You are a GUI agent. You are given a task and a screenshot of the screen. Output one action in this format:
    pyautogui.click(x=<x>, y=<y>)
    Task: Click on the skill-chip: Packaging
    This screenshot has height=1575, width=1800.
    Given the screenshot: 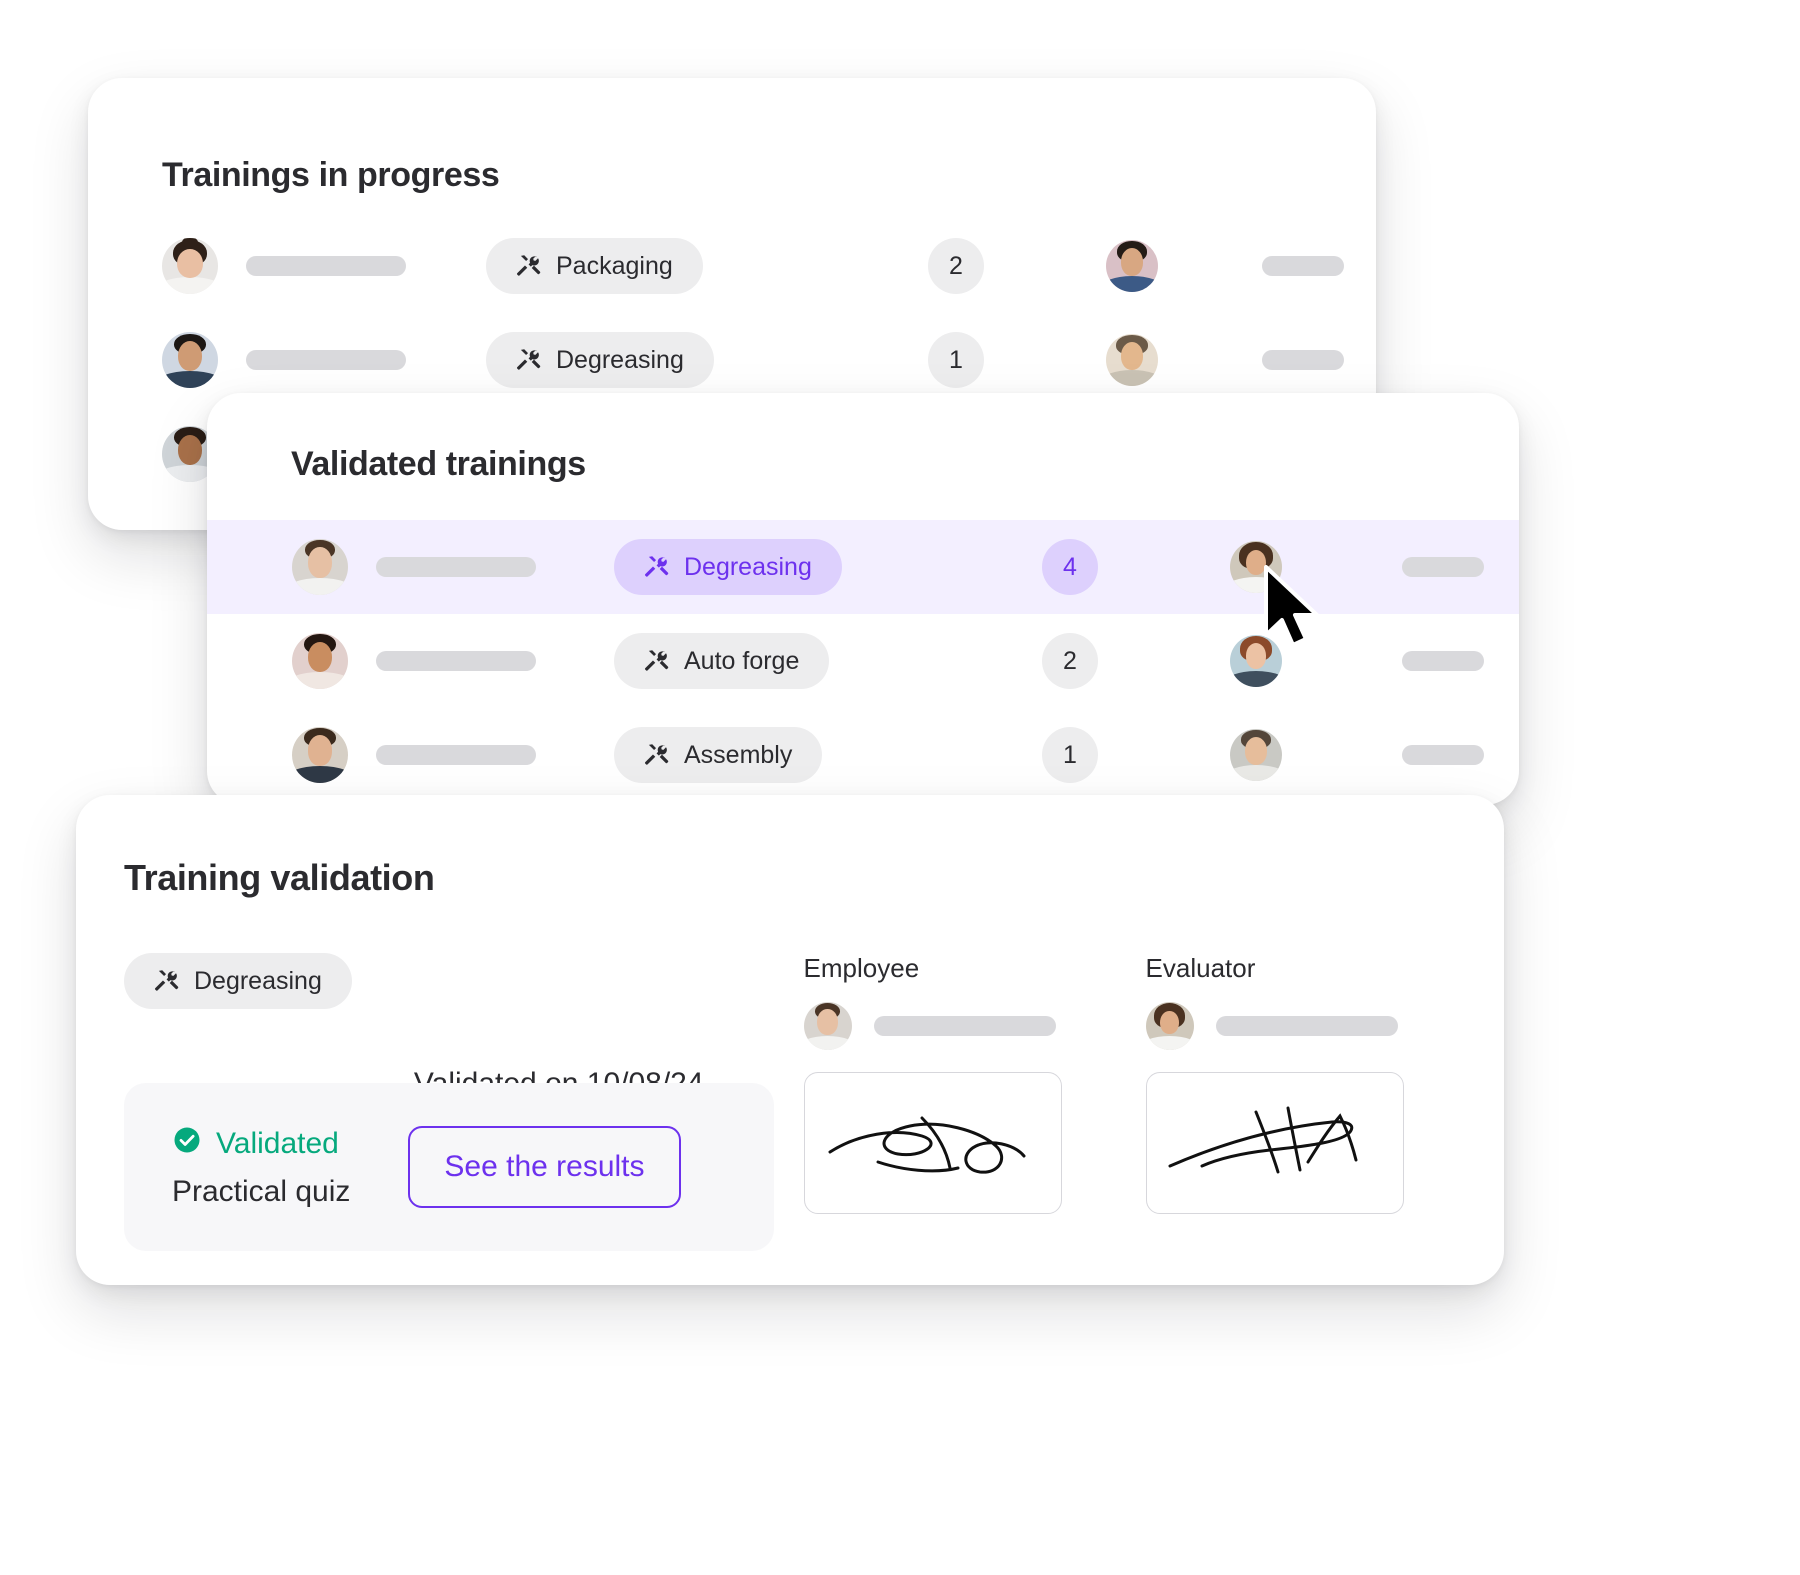 What is the action you would take?
    pyautogui.click(x=594, y=266)
    